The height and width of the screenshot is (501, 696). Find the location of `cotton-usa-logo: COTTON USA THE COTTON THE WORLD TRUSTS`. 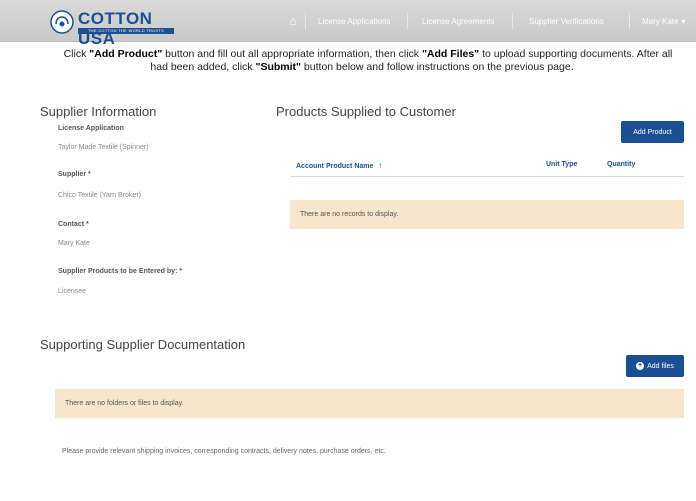

cotton-usa-logo: COTTON USA THE COTTON THE WORLD TRUSTS is located at coordinates (115, 28).